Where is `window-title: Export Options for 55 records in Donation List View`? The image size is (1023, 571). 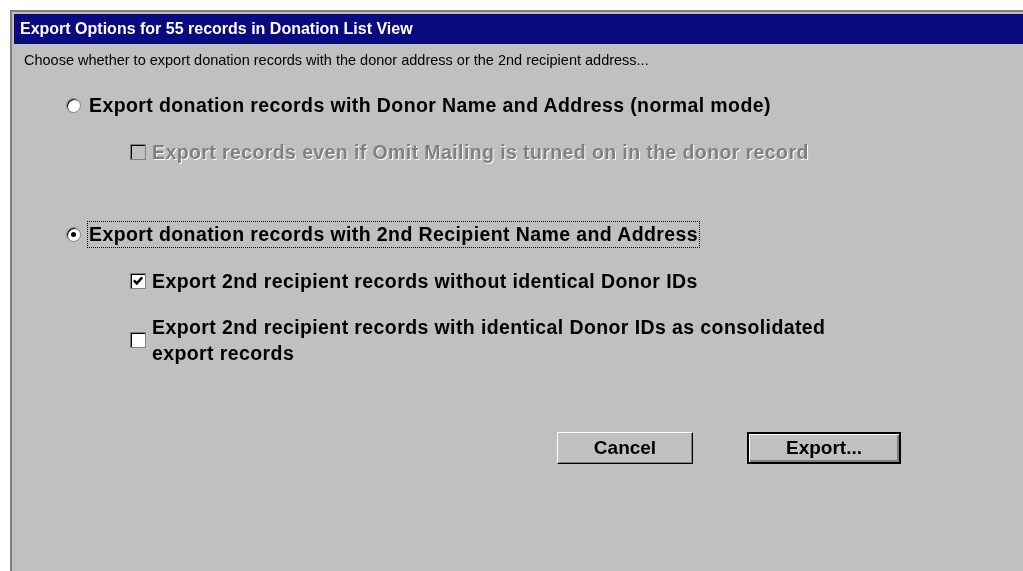 window-title: Export Options for 55 records in Donation List View is located at coordinates (518, 29).